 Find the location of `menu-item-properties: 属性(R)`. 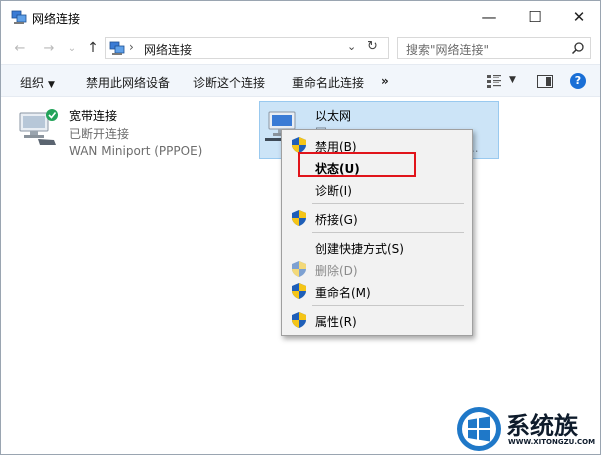

menu-item-properties: 属性(R) is located at coordinates (377, 320).